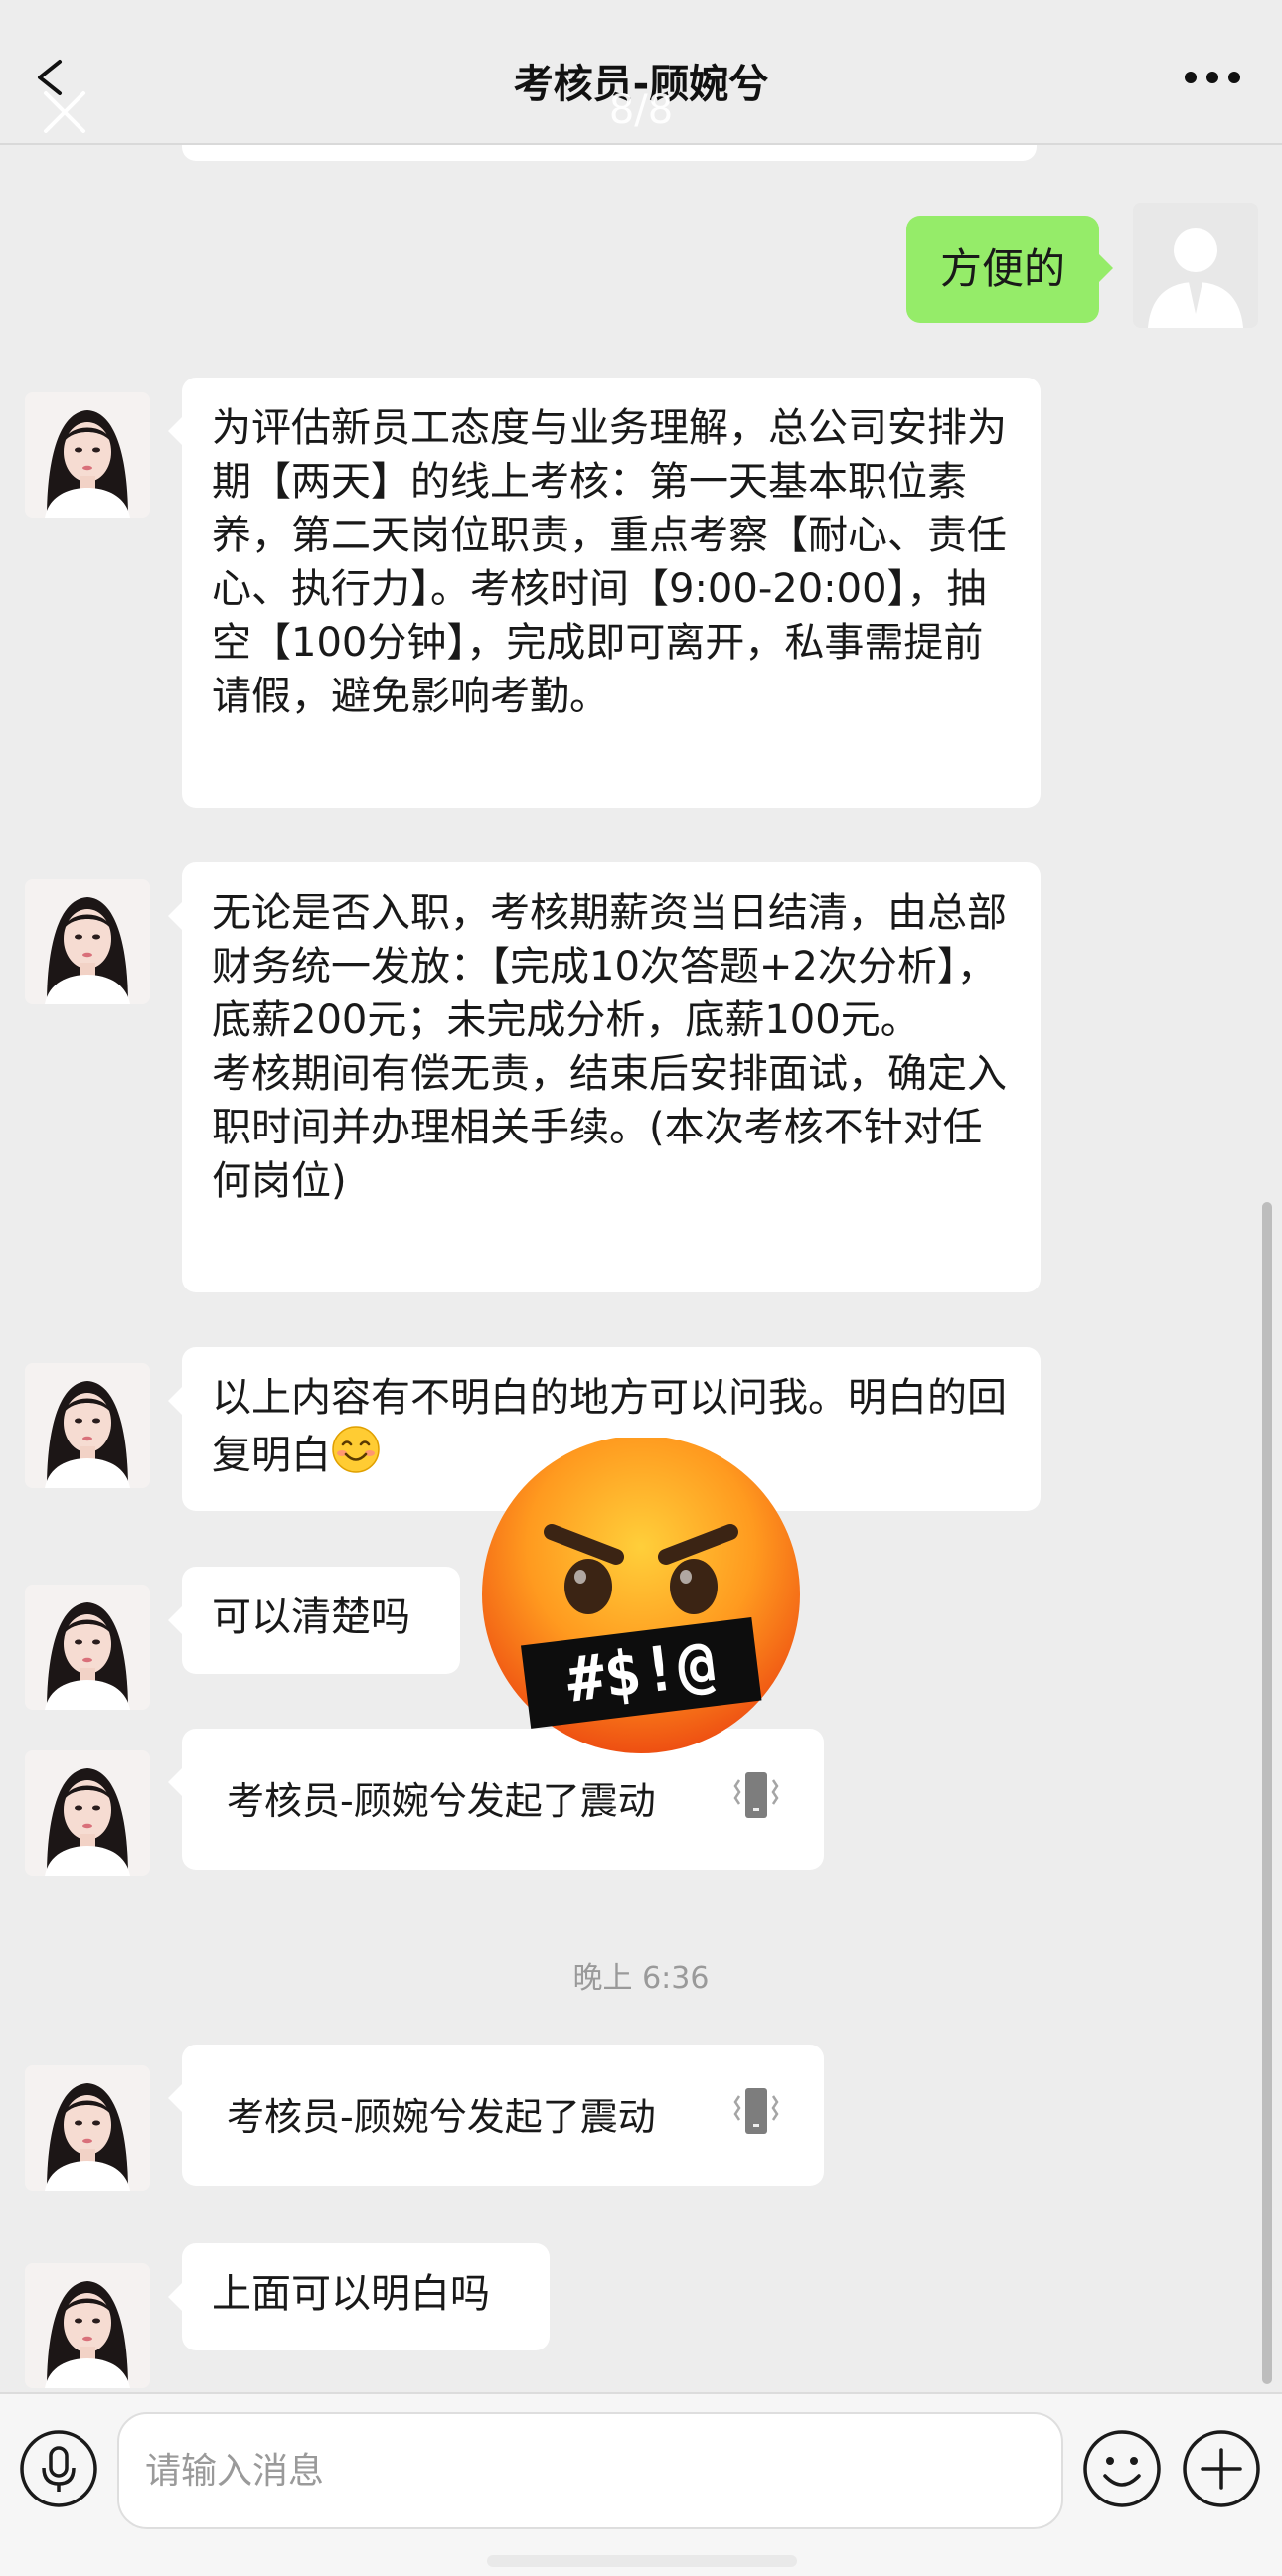  I want to click on input-bar, so click(641, 2484).